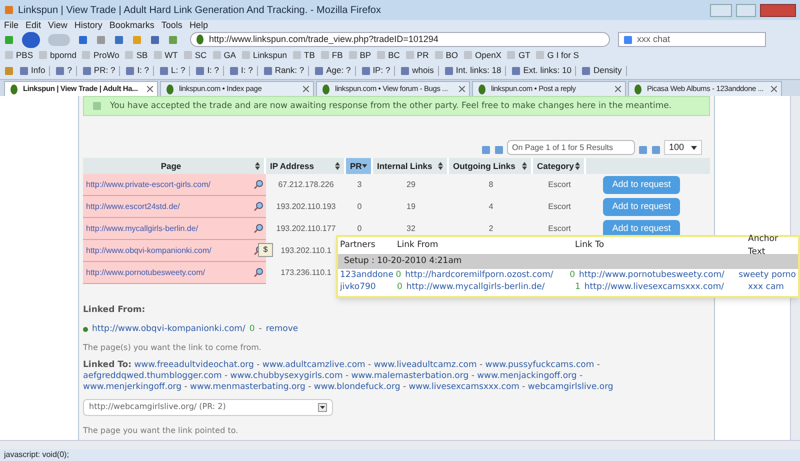  Describe the element at coordinates (36, 455) in the screenshot. I see `status-text: javascript: void(0);` at that location.